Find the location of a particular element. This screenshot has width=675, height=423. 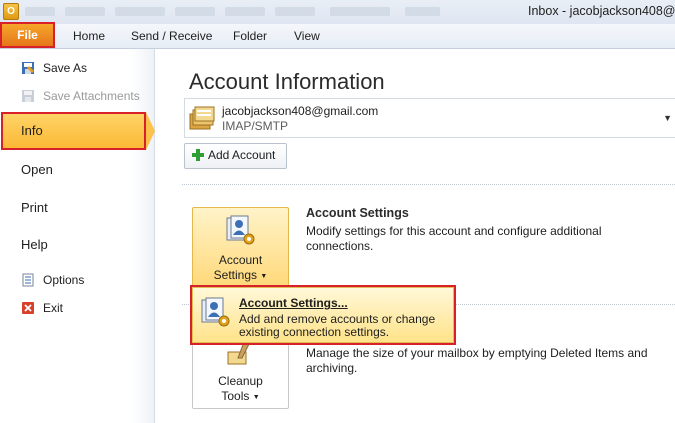

cleanup-desc-line2: archiving. is located at coordinates (332, 368).